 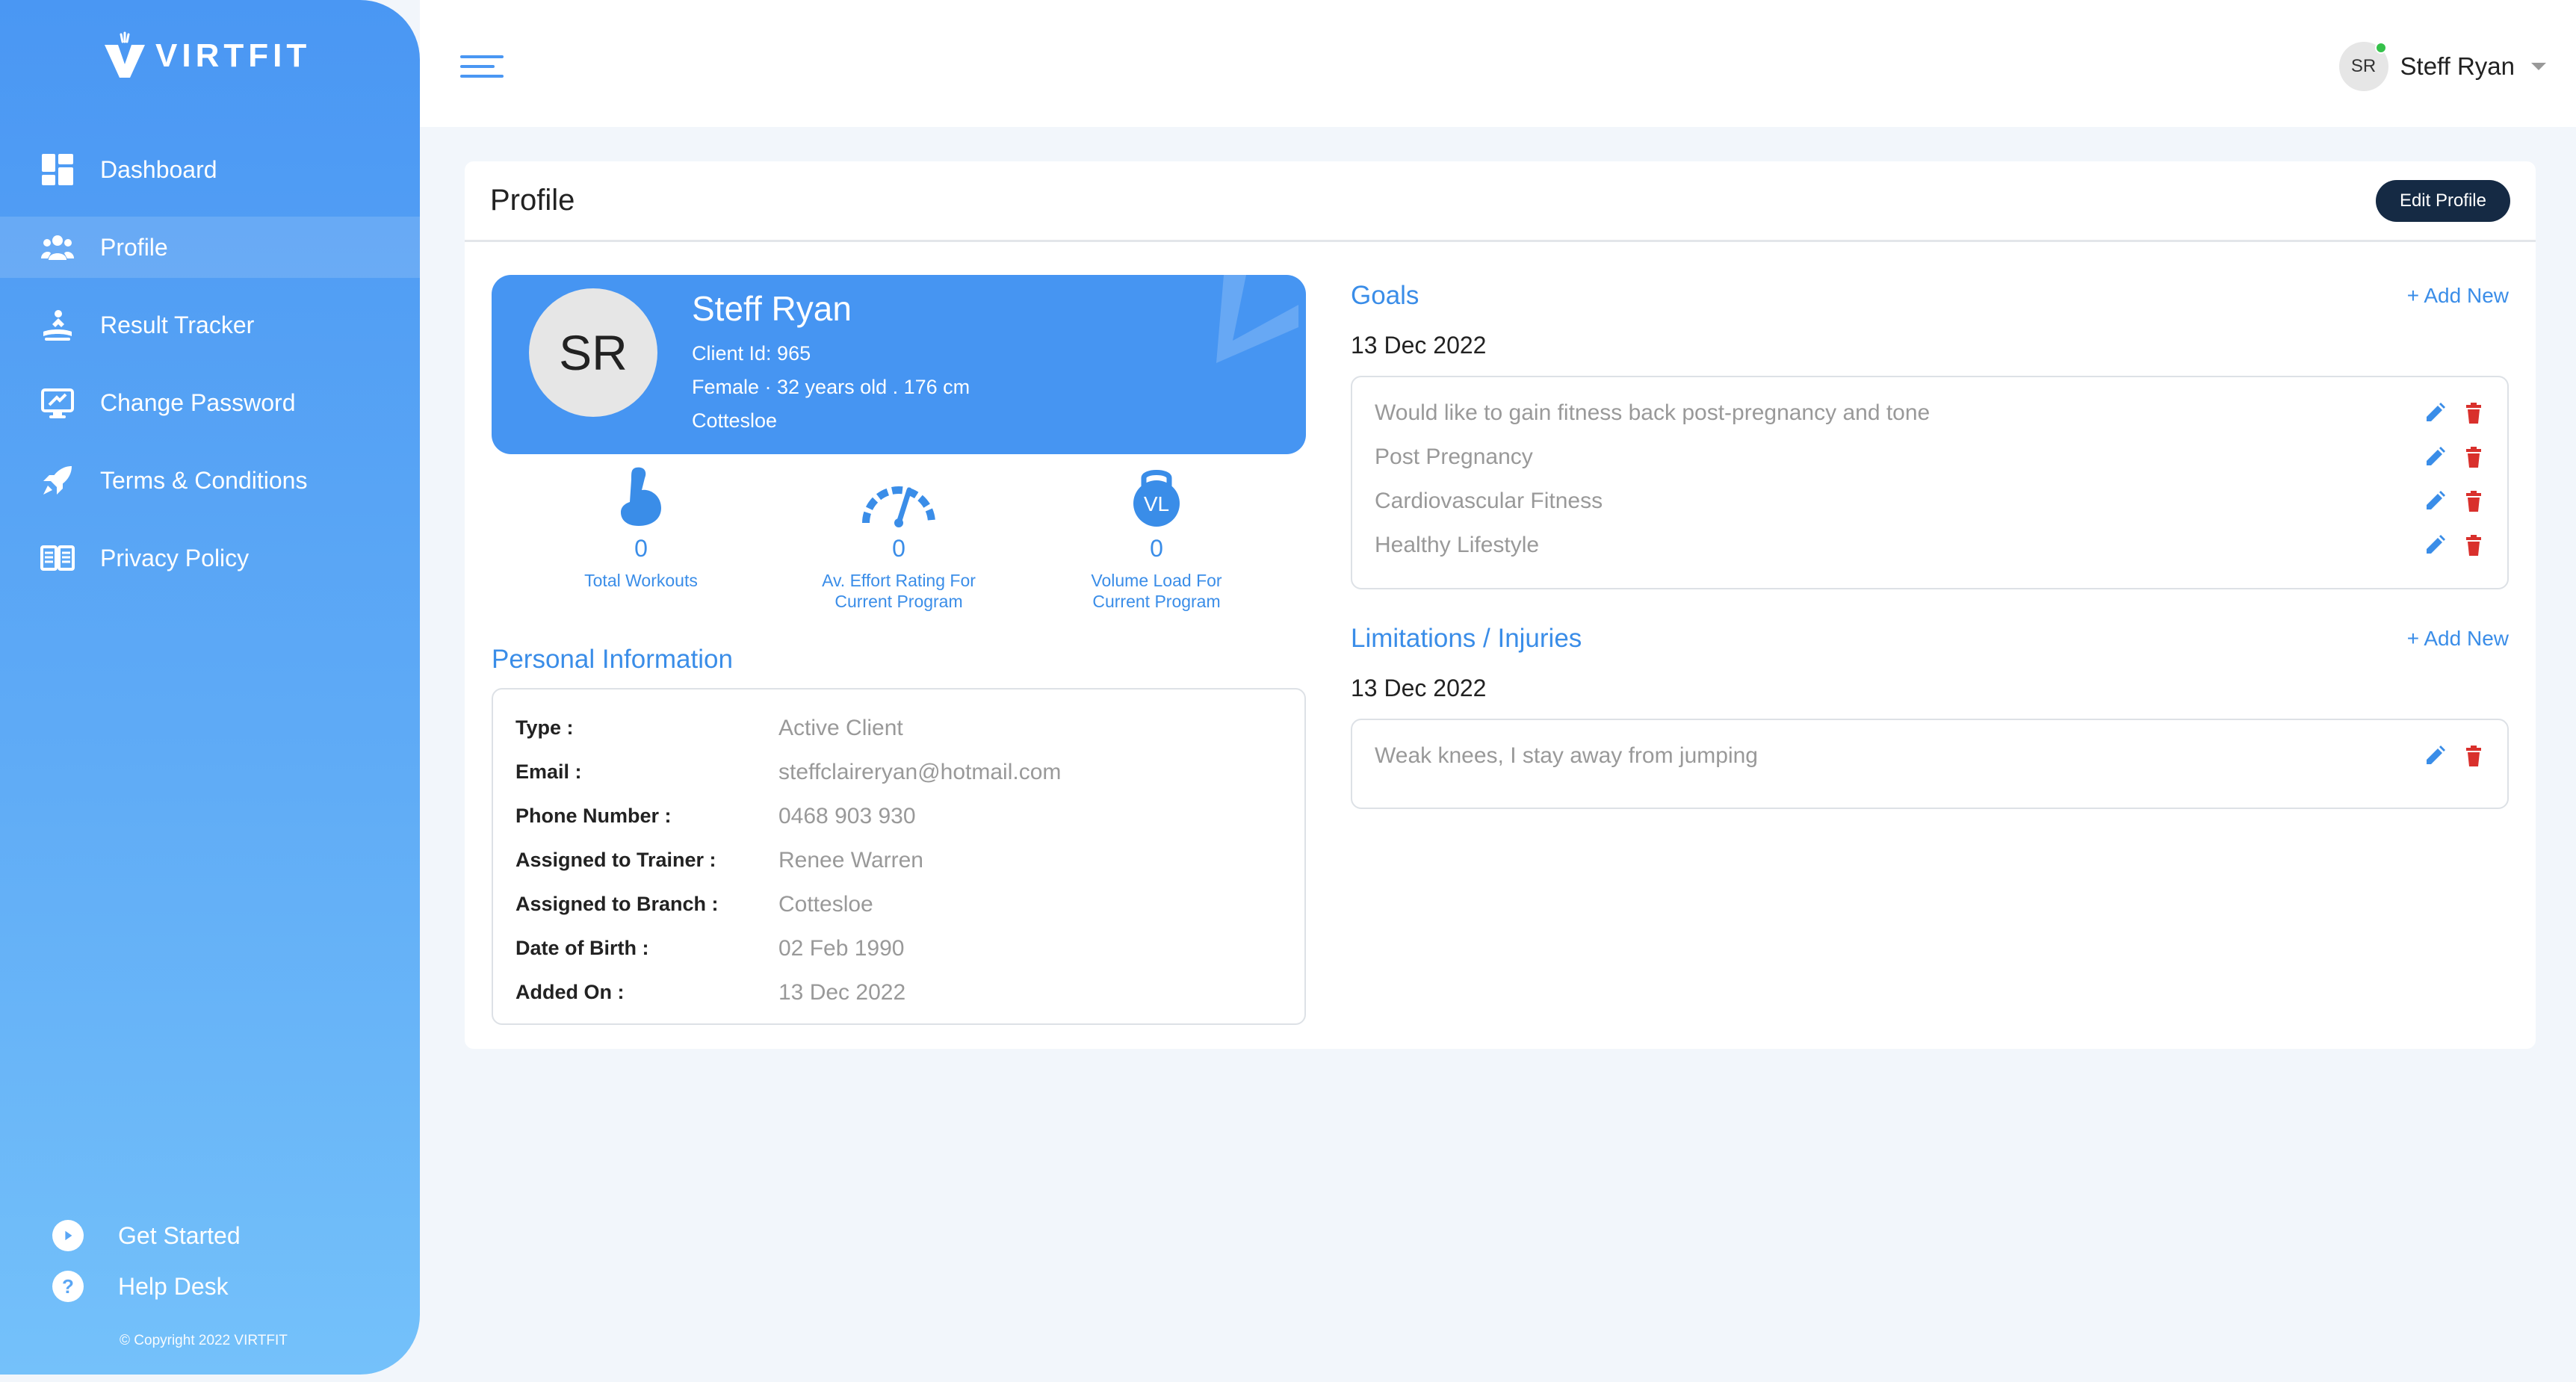 What do you see at coordinates (751, 353) in the screenshot?
I see `client-id: Client Id: 965` at bounding box center [751, 353].